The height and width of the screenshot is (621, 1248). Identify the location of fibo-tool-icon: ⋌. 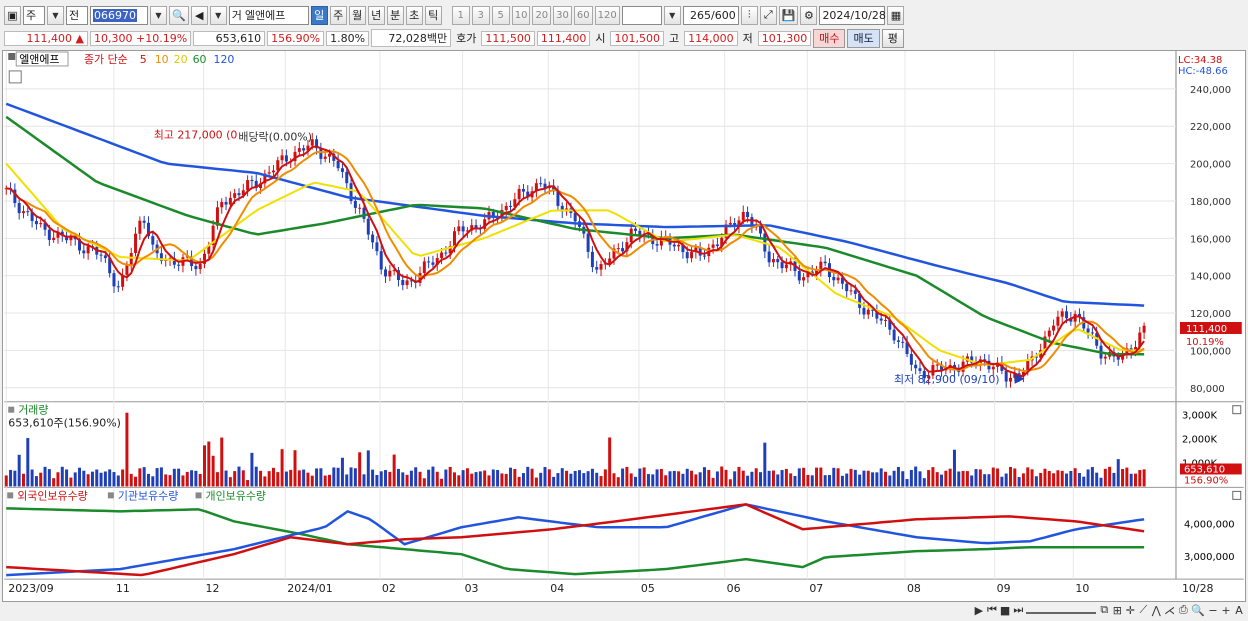
(1169, 610).